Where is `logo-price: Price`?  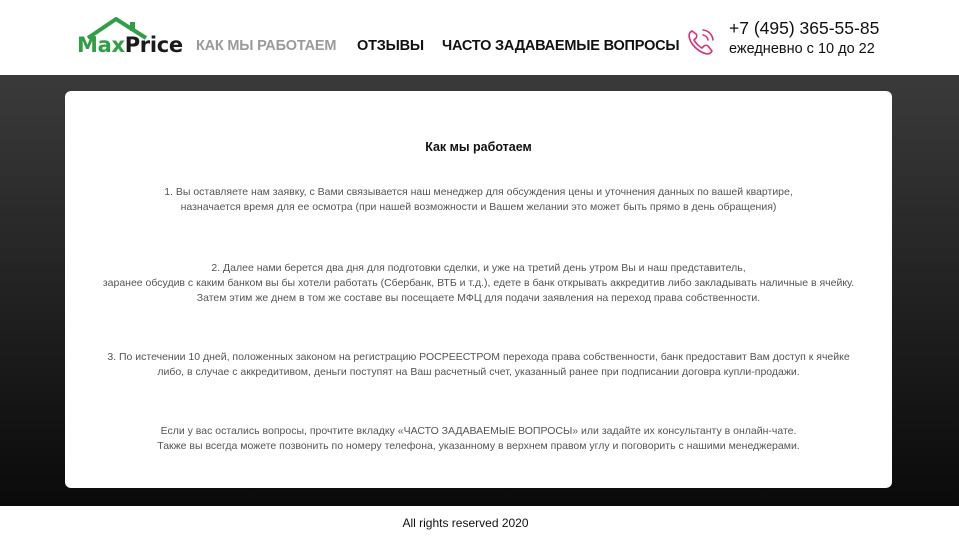
logo-price: Price is located at coordinates (153, 45).